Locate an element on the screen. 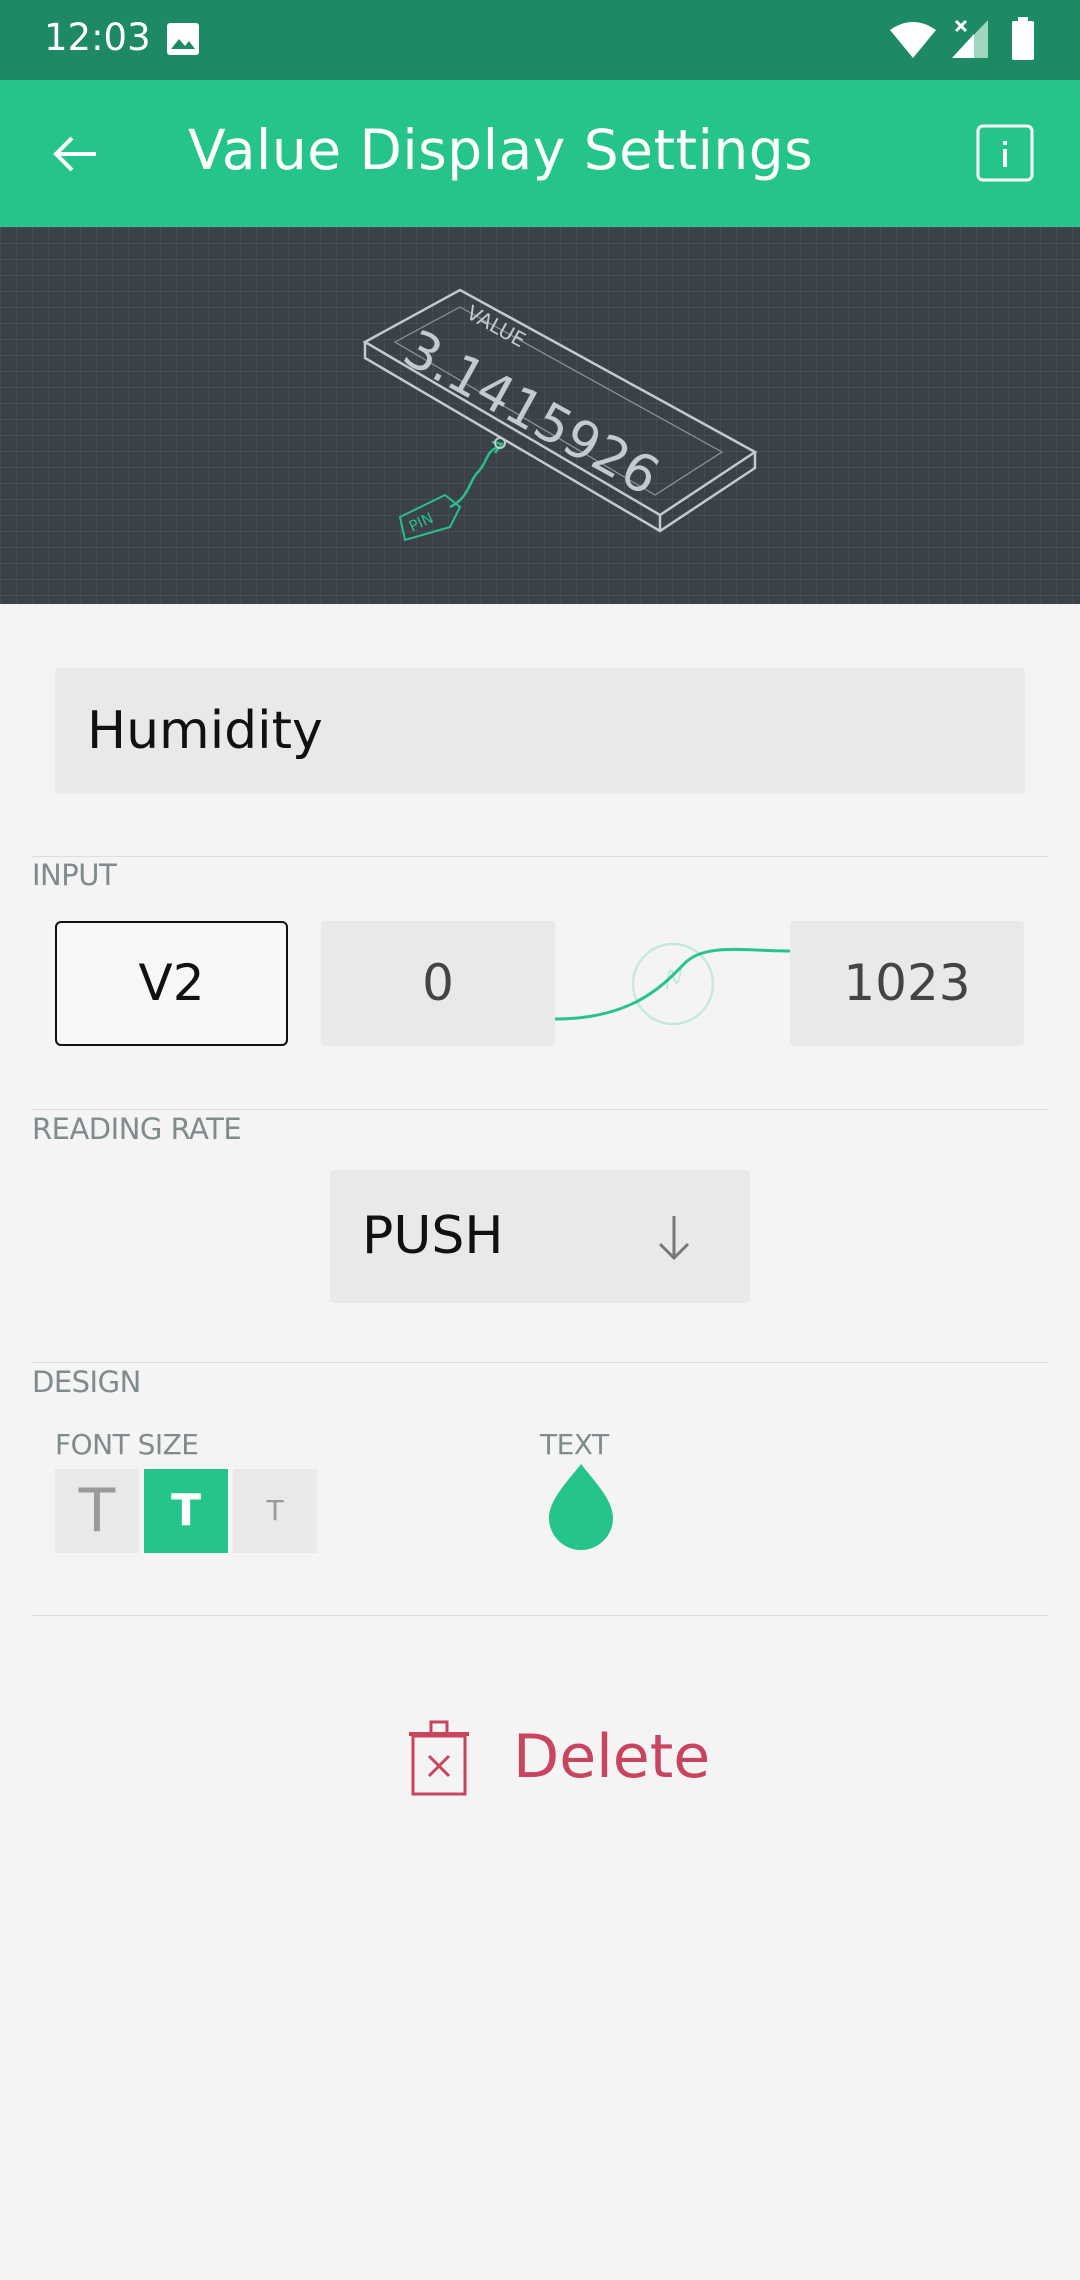 The height and width of the screenshot is (2280, 1080). page-title: Value Display Settings is located at coordinates (501, 150).